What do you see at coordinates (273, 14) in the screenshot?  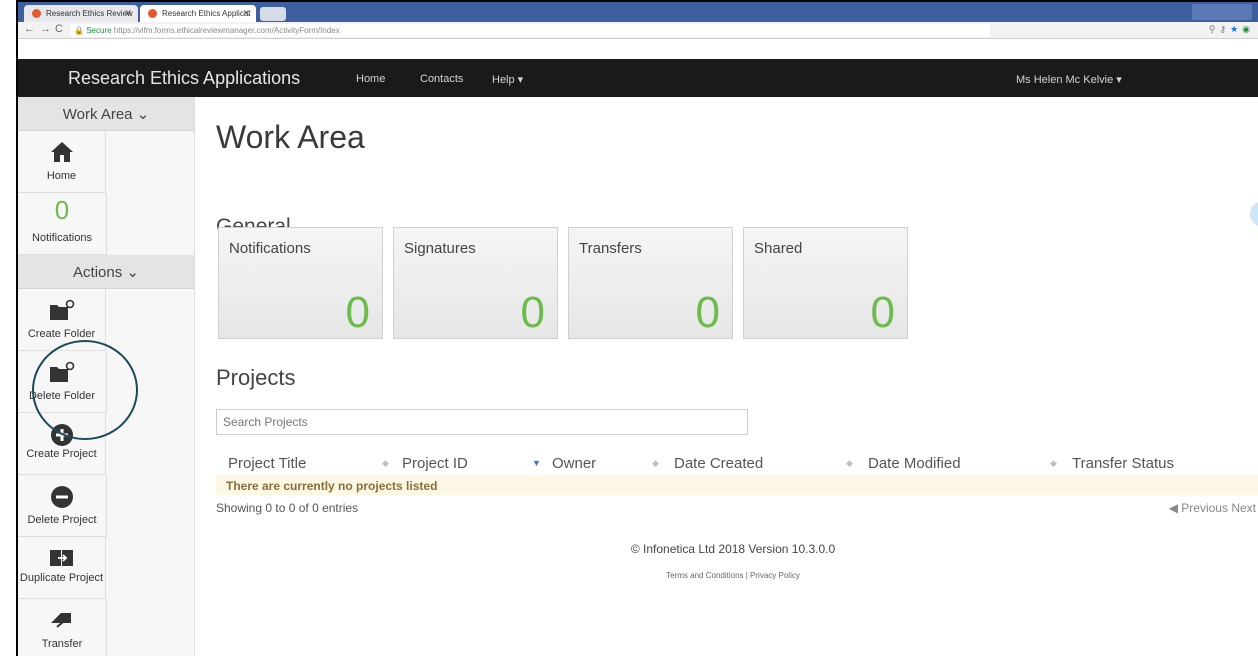 I see `new-tab-button` at bounding box center [273, 14].